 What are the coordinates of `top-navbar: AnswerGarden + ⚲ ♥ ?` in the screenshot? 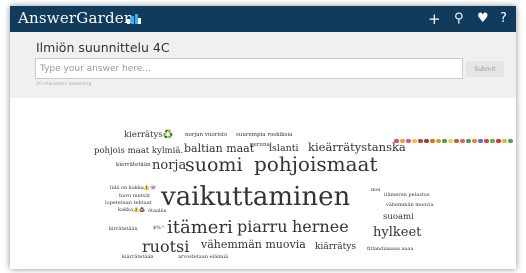 It's located at (263, 19).